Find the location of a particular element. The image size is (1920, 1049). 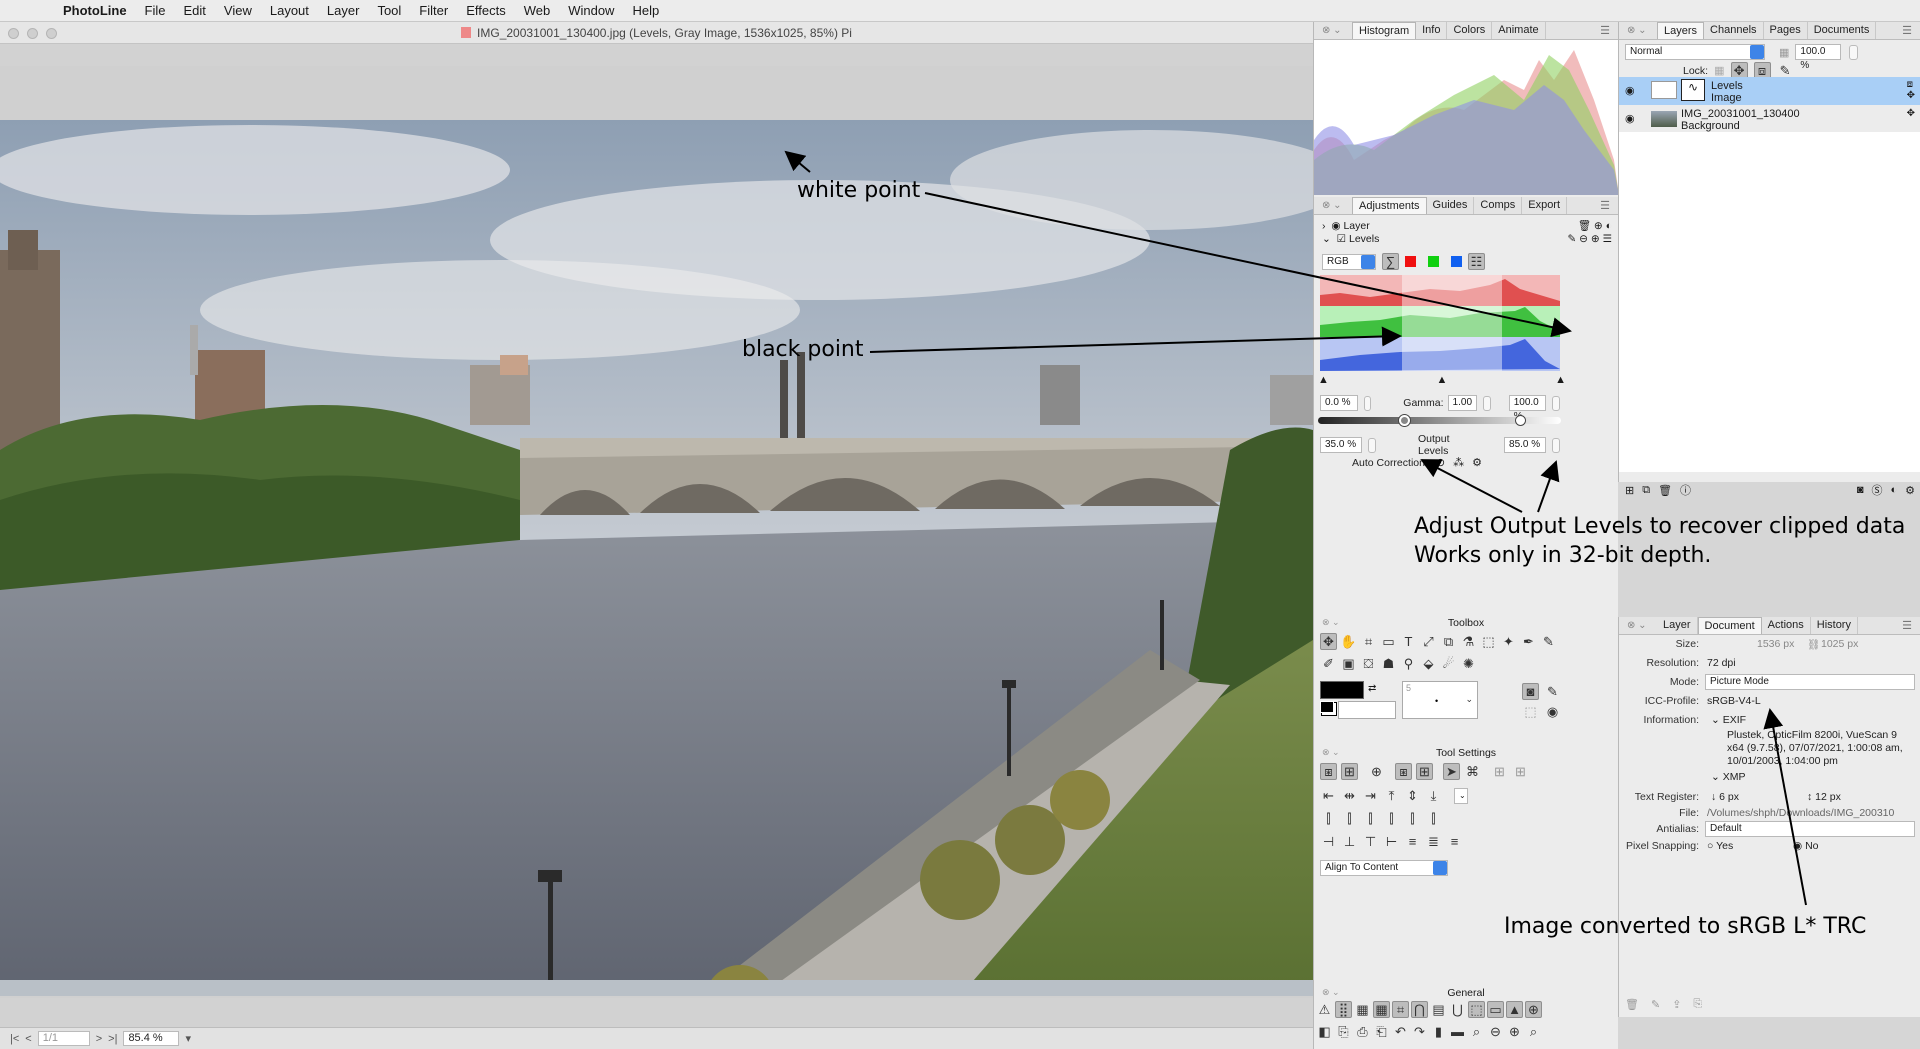

channel-select: RGB is located at coordinates (1349, 261).